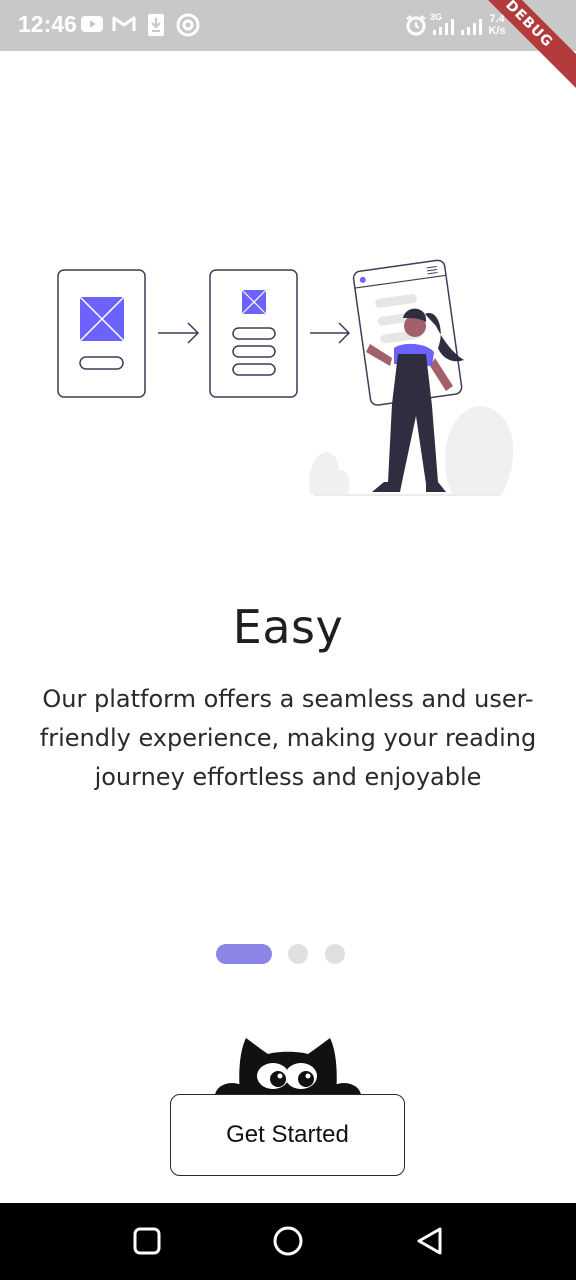  I want to click on page-indicator, so click(288, 954).